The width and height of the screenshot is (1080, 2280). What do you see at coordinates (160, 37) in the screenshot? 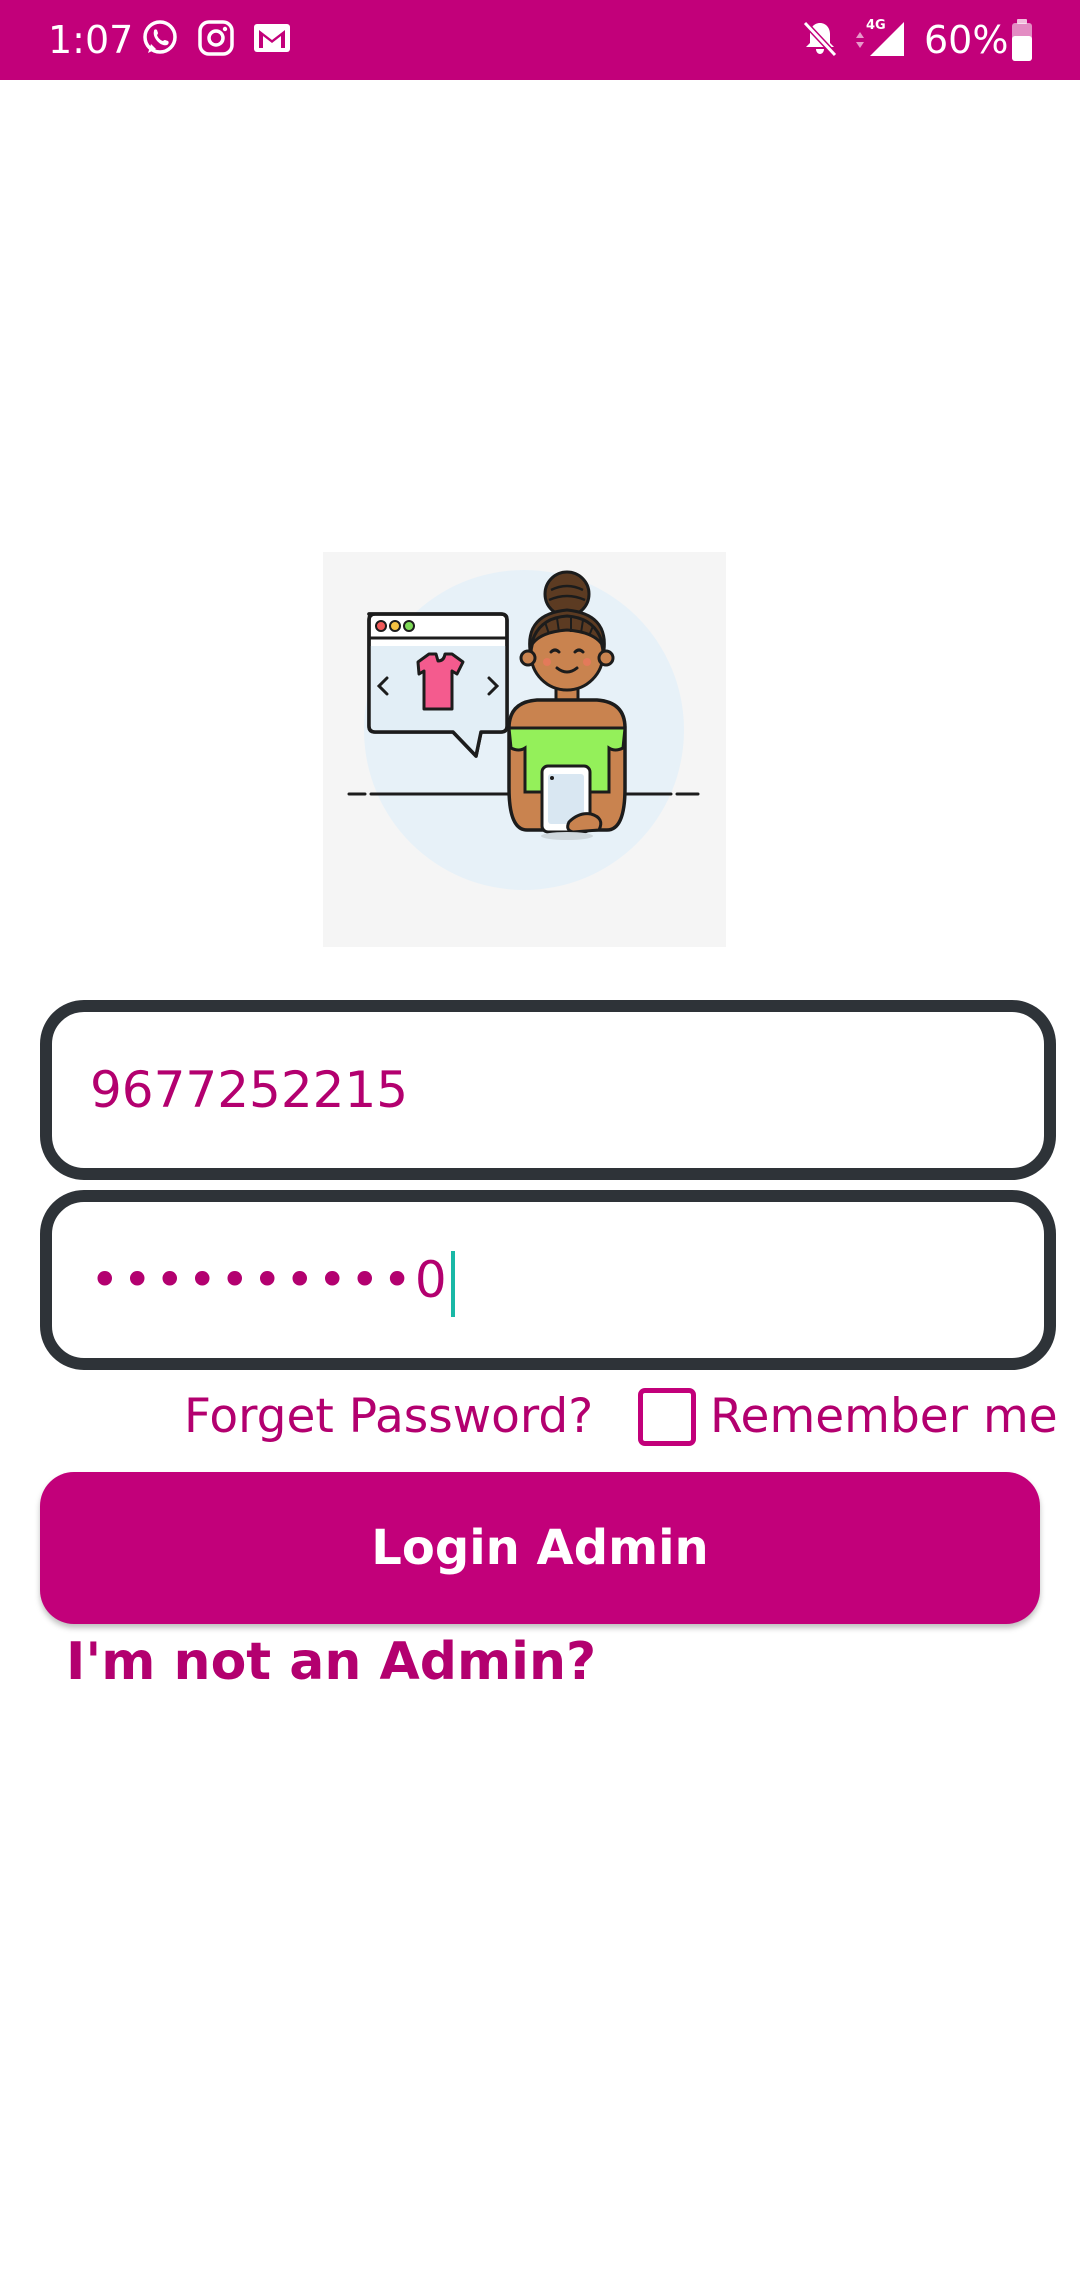
I see `whatsapp-icon` at bounding box center [160, 37].